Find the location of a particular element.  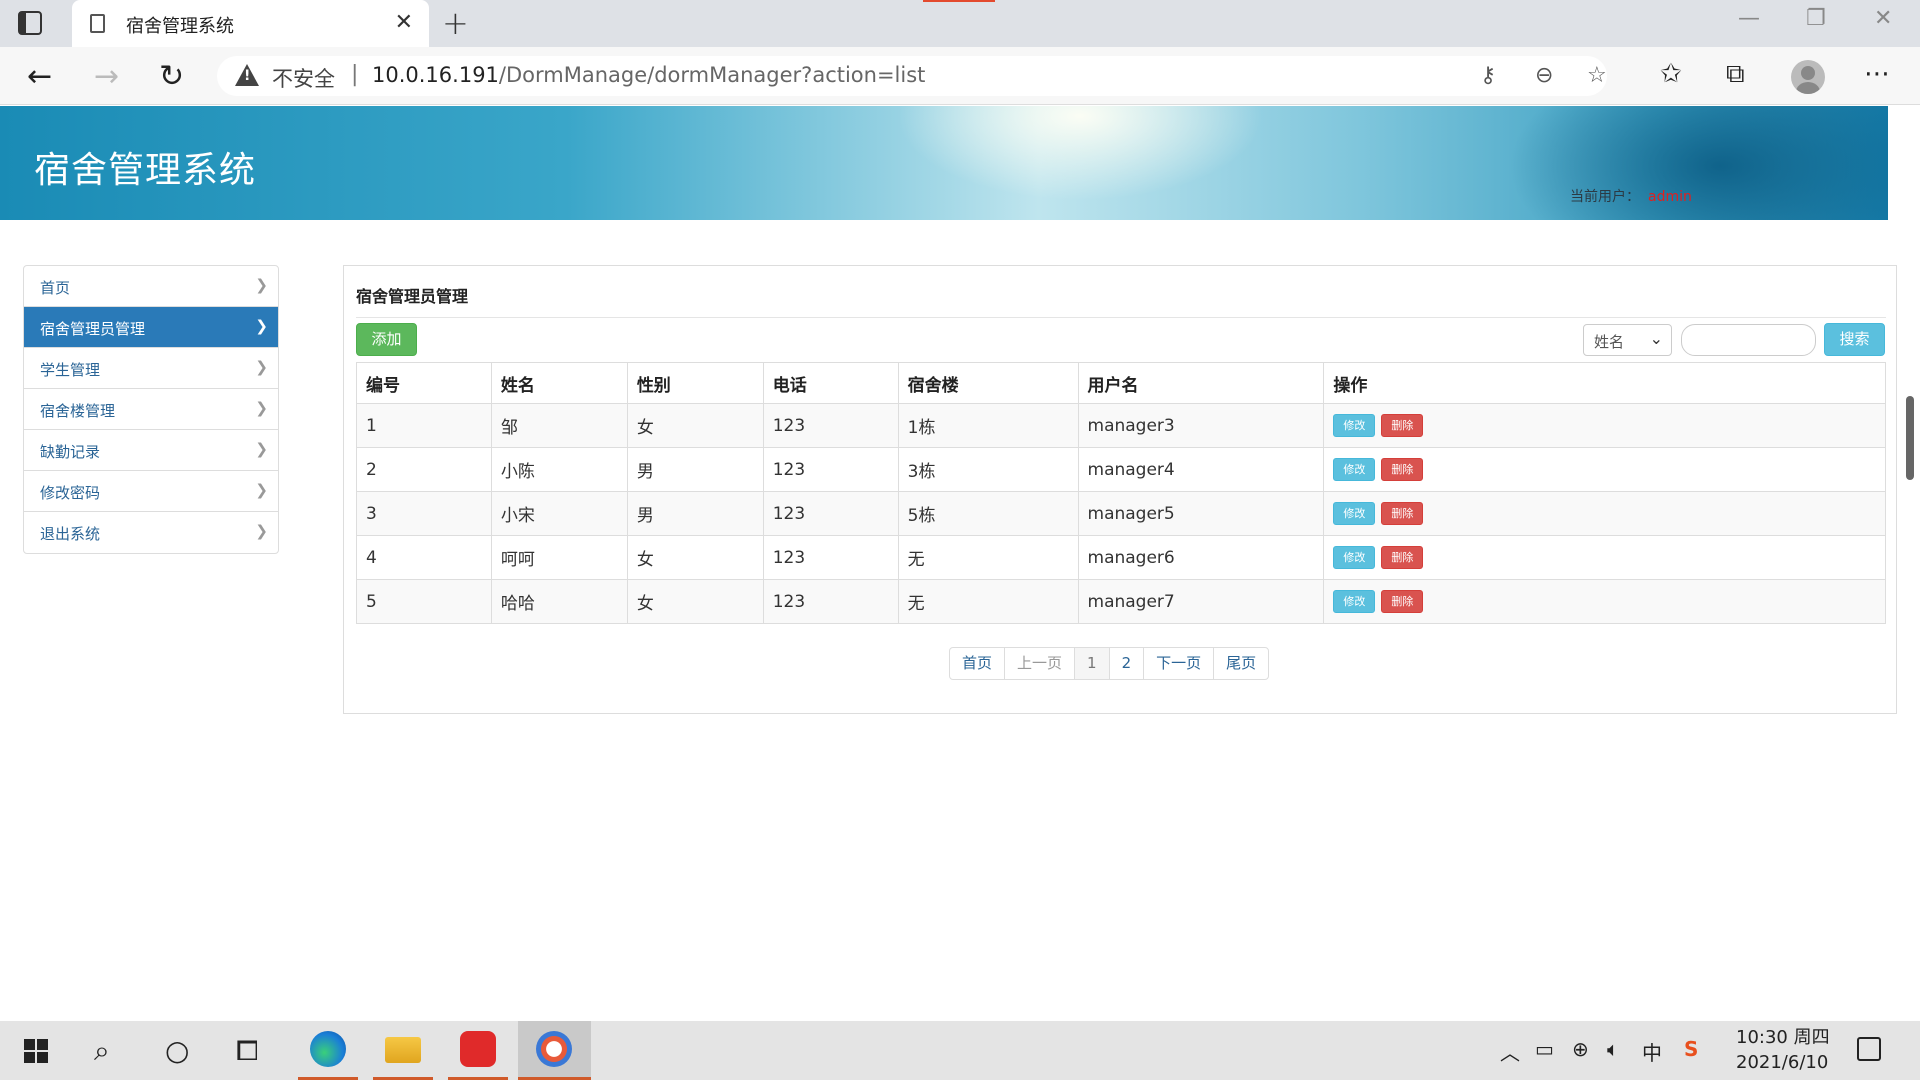

edge-icon is located at coordinates (328, 1049).